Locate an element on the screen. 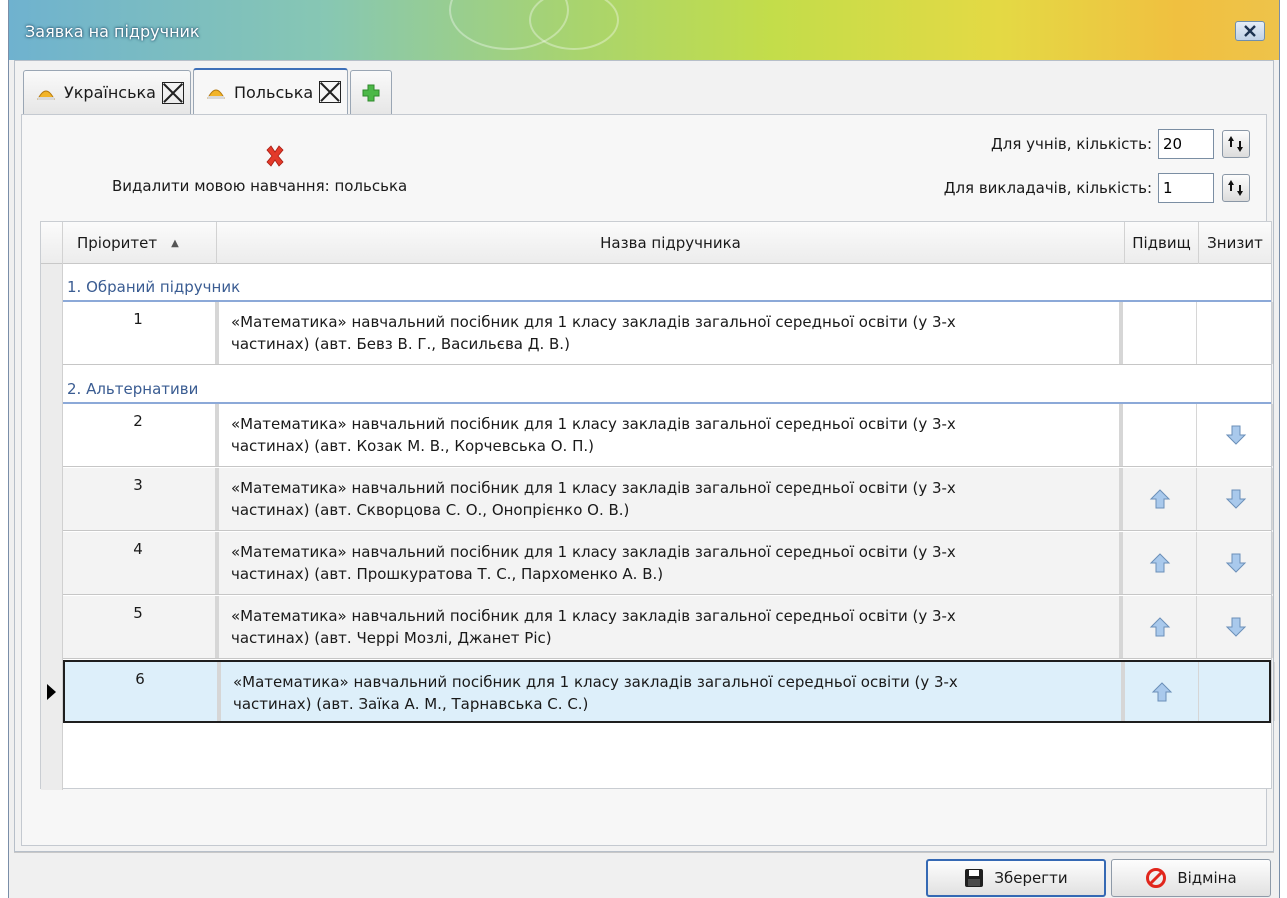 The width and height of the screenshot is (1287, 898). tab-ukrainian: Українська is located at coordinates (107, 92).